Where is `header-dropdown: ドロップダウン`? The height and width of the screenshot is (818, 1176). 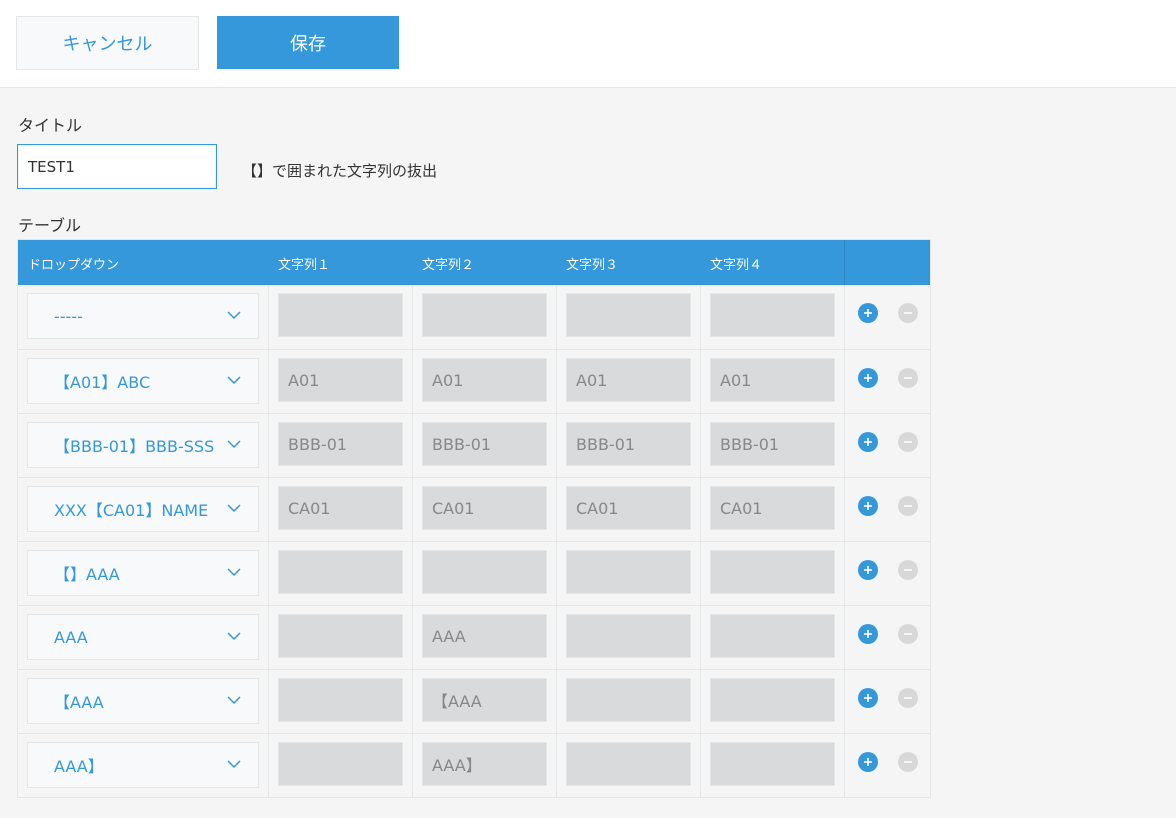 header-dropdown: ドロップダウン is located at coordinates (74, 265).